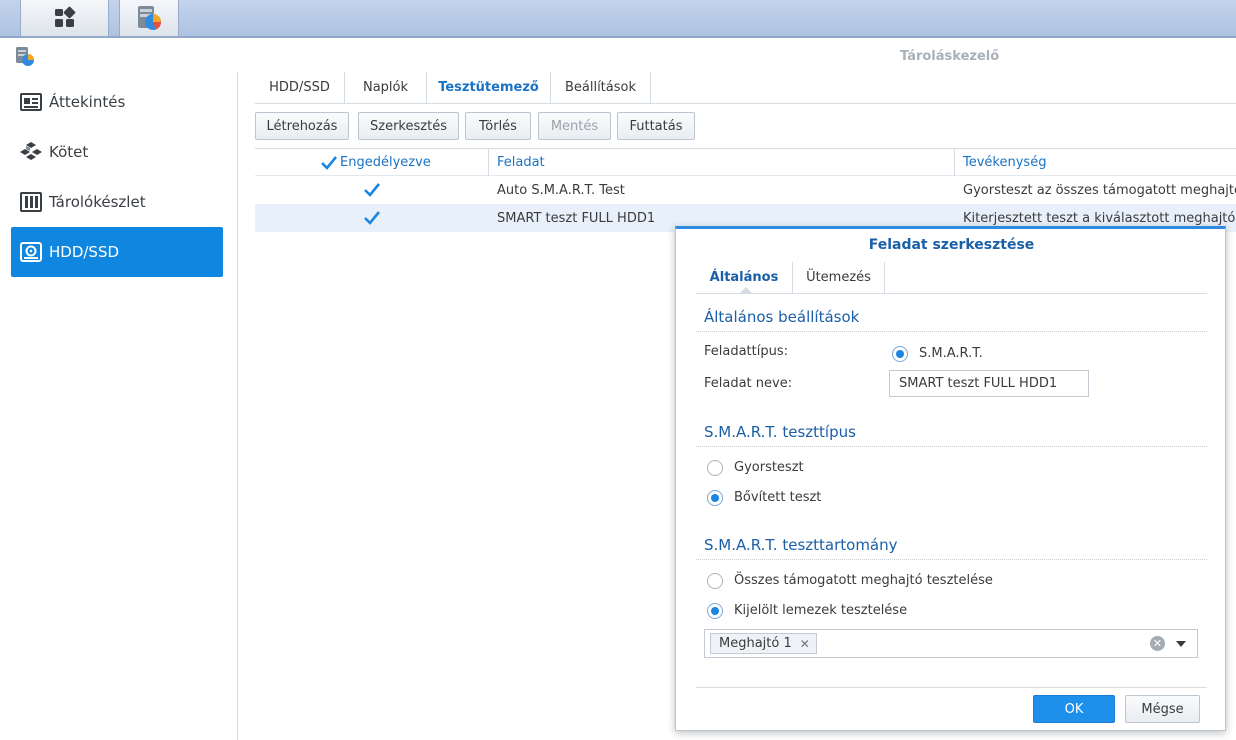 The height and width of the screenshot is (740, 1236). What do you see at coordinates (863, 580) in the screenshot?
I see `all-drives-label: Összes támogatott meghajtó tesztelése` at bounding box center [863, 580].